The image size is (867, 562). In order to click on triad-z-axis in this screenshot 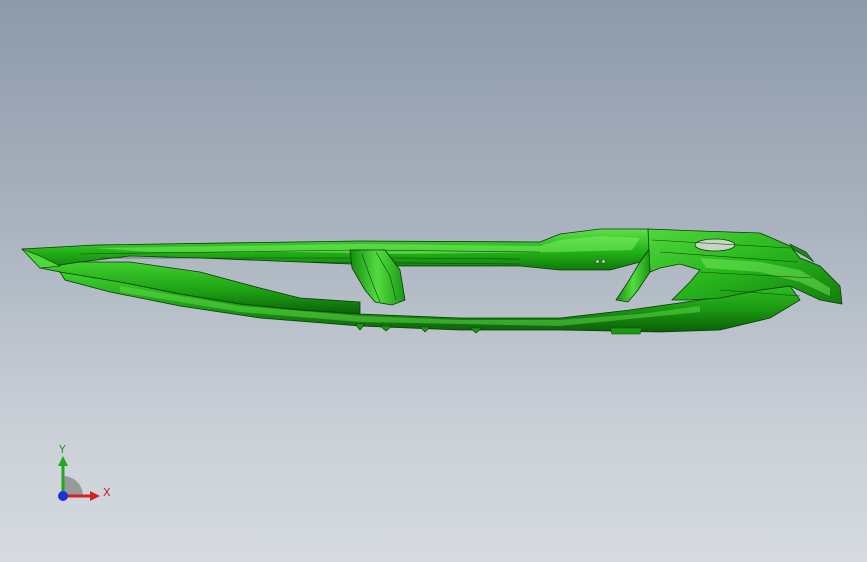, I will do `click(63, 496)`.